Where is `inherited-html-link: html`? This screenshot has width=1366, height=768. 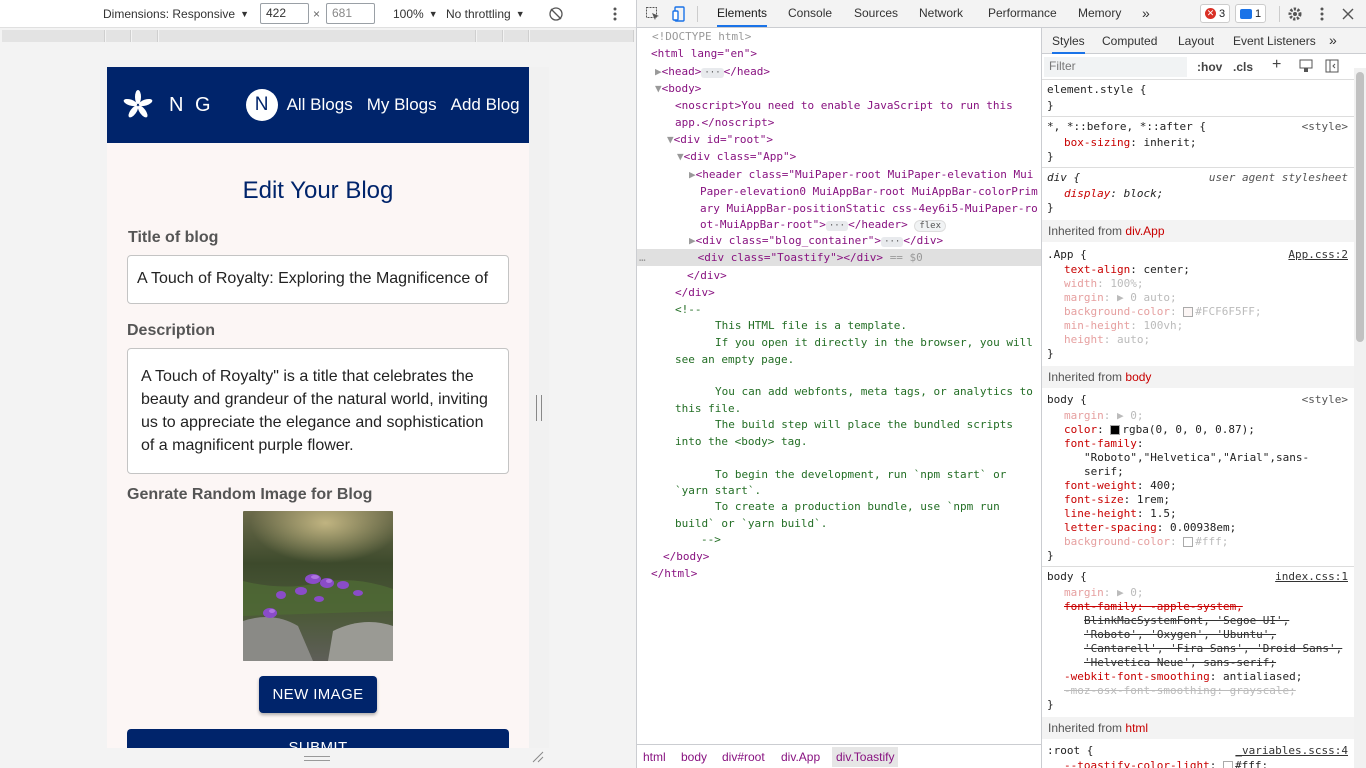
inherited-html-link: html is located at coordinates (1136, 728).